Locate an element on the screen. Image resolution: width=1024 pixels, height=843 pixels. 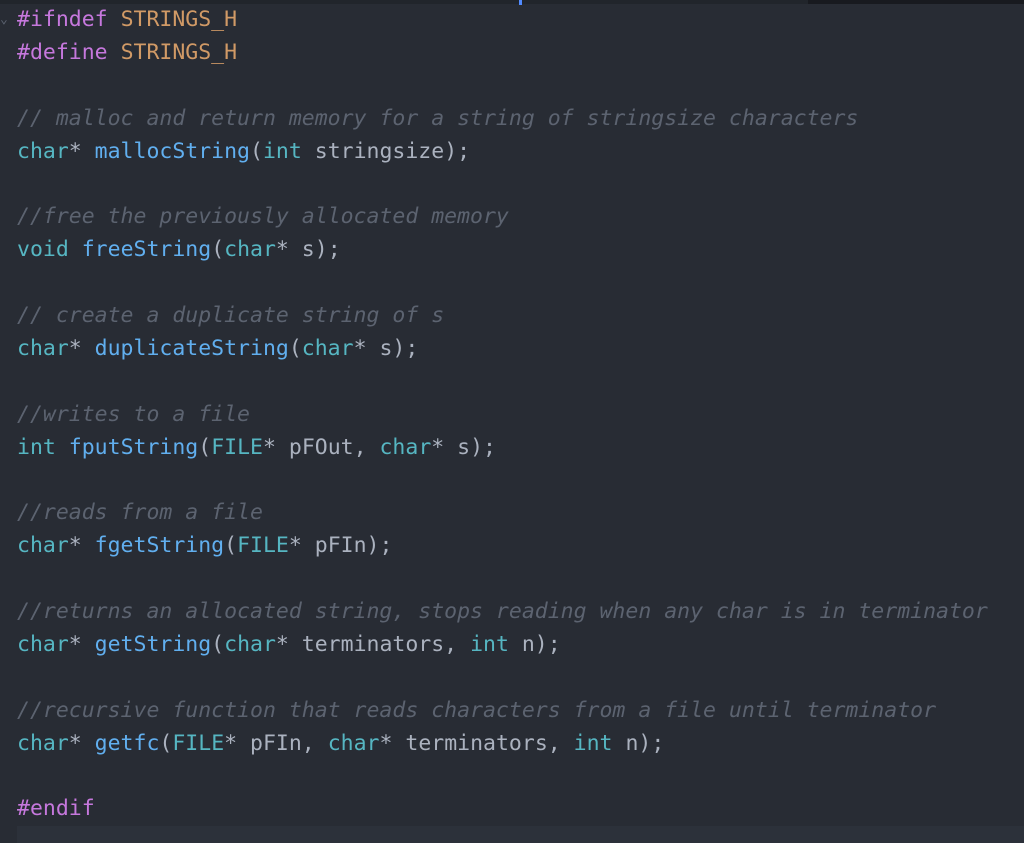
code-token: #endif is located at coordinates (56, 809).